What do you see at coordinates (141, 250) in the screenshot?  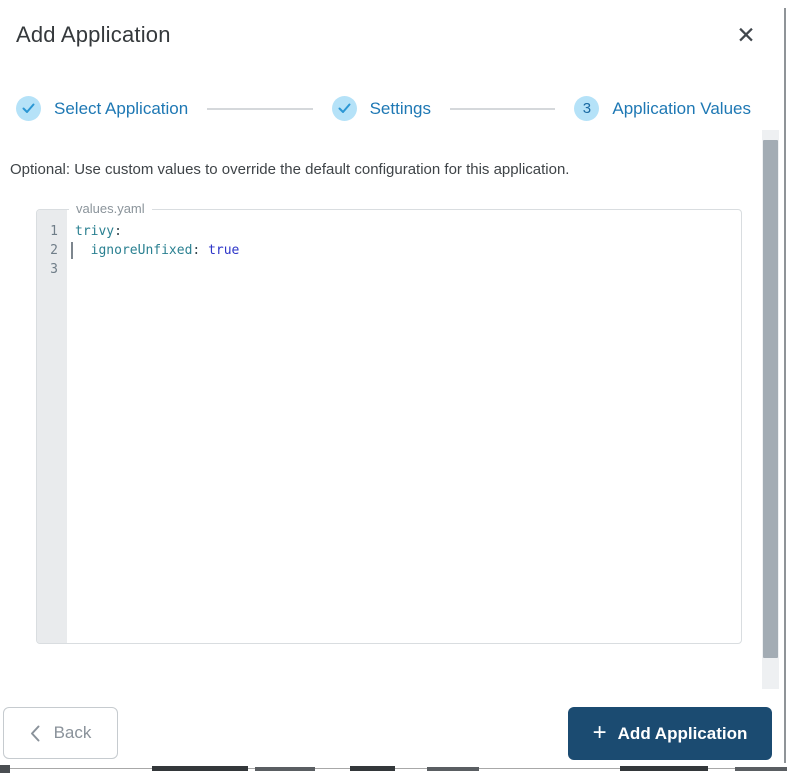 I see `yaml-key: ignoreUnfixed` at bounding box center [141, 250].